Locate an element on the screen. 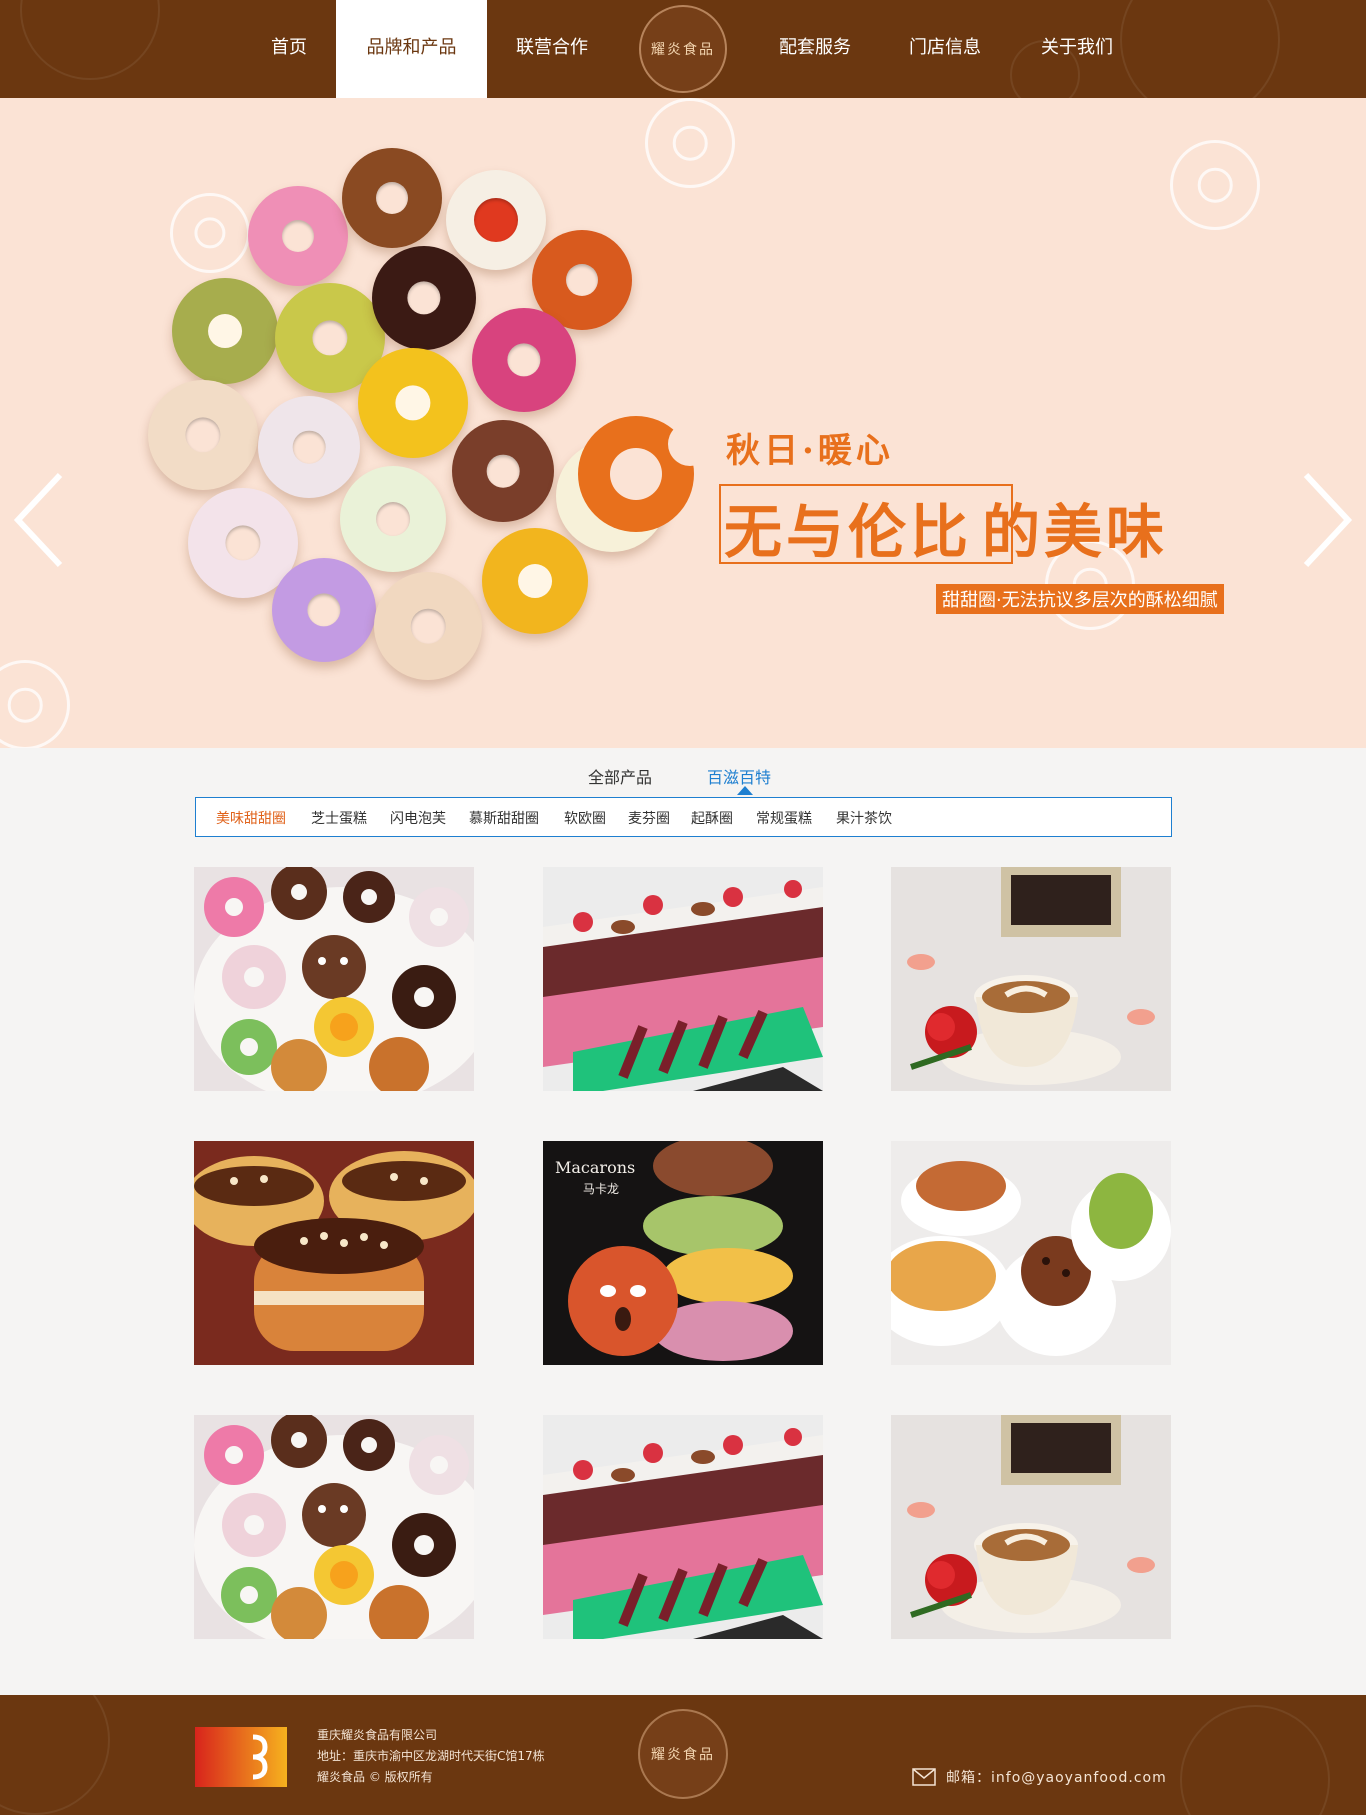 Image resolution: width=1366 pixels, height=1815 pixels. product-tabs: 全部产品 百滋百特 is located at coordinates (683, 774).